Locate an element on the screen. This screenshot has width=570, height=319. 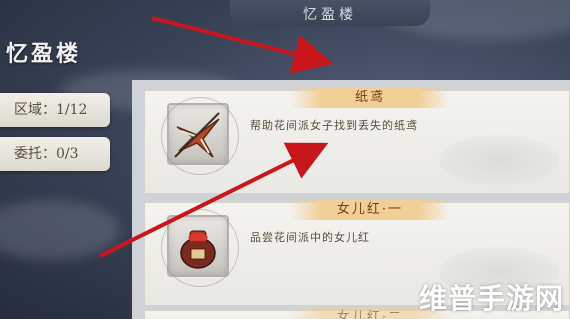
watermark: 维普手游网 is located at coordinates (491, 298).